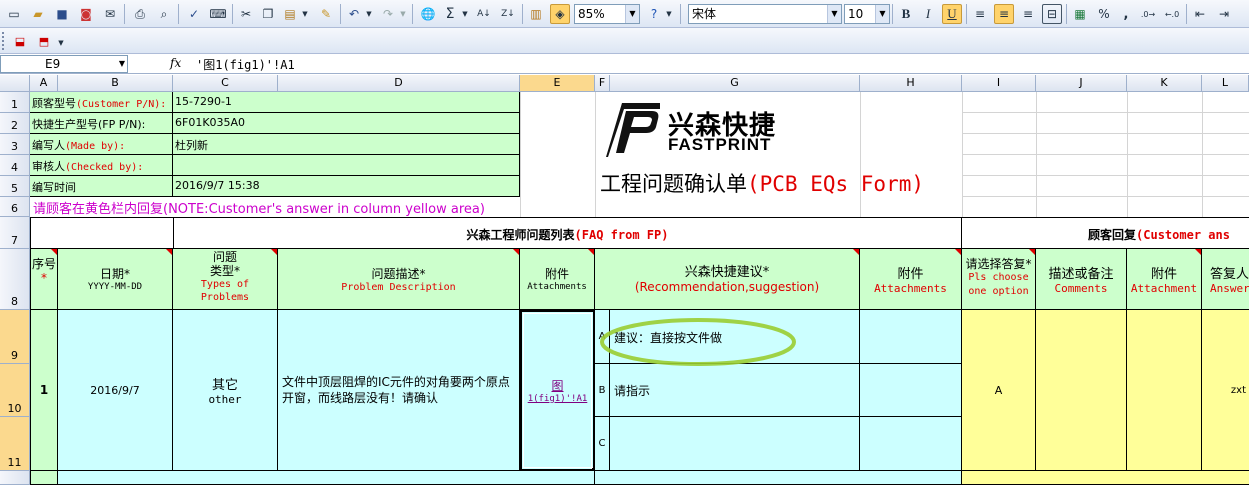  What do you see at coordinates (450, 14) in the screenshot?
I see `autosum-icon: Σ` at bounding box center [450, 14].